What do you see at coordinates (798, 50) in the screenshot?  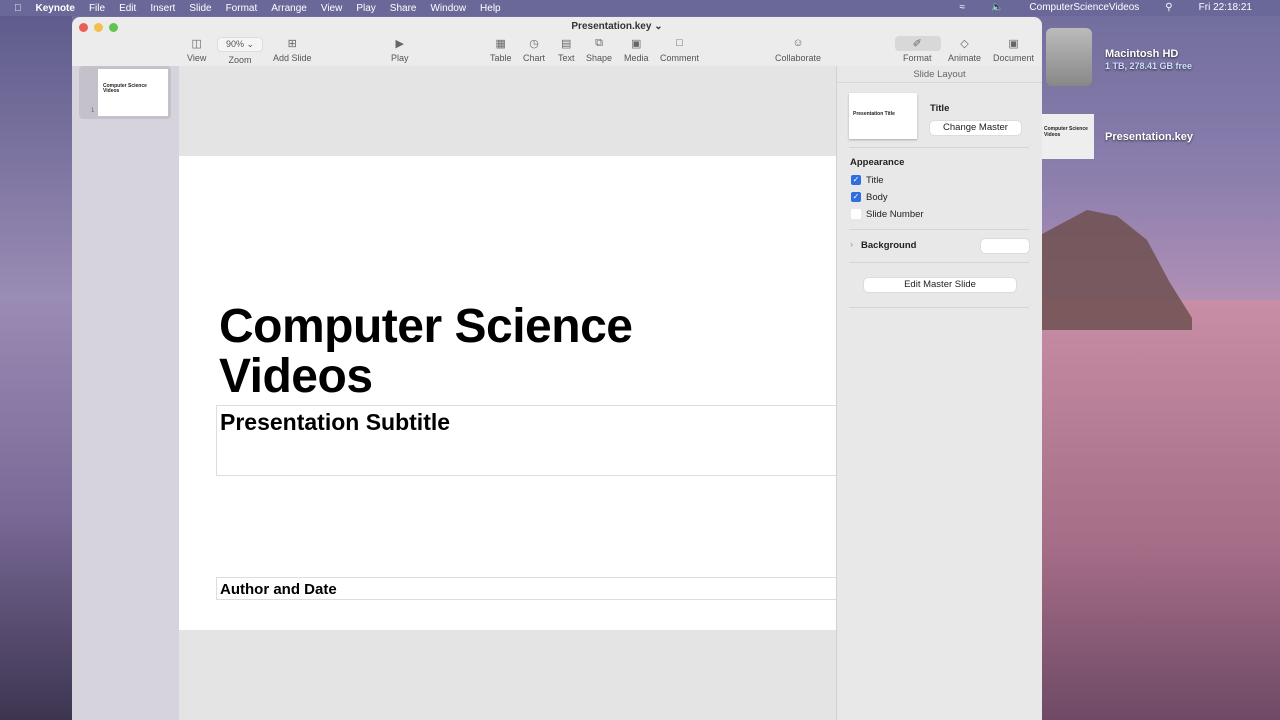 I see `collaborate-button: ☺ Collaborate` at bounding box center [798, 50].